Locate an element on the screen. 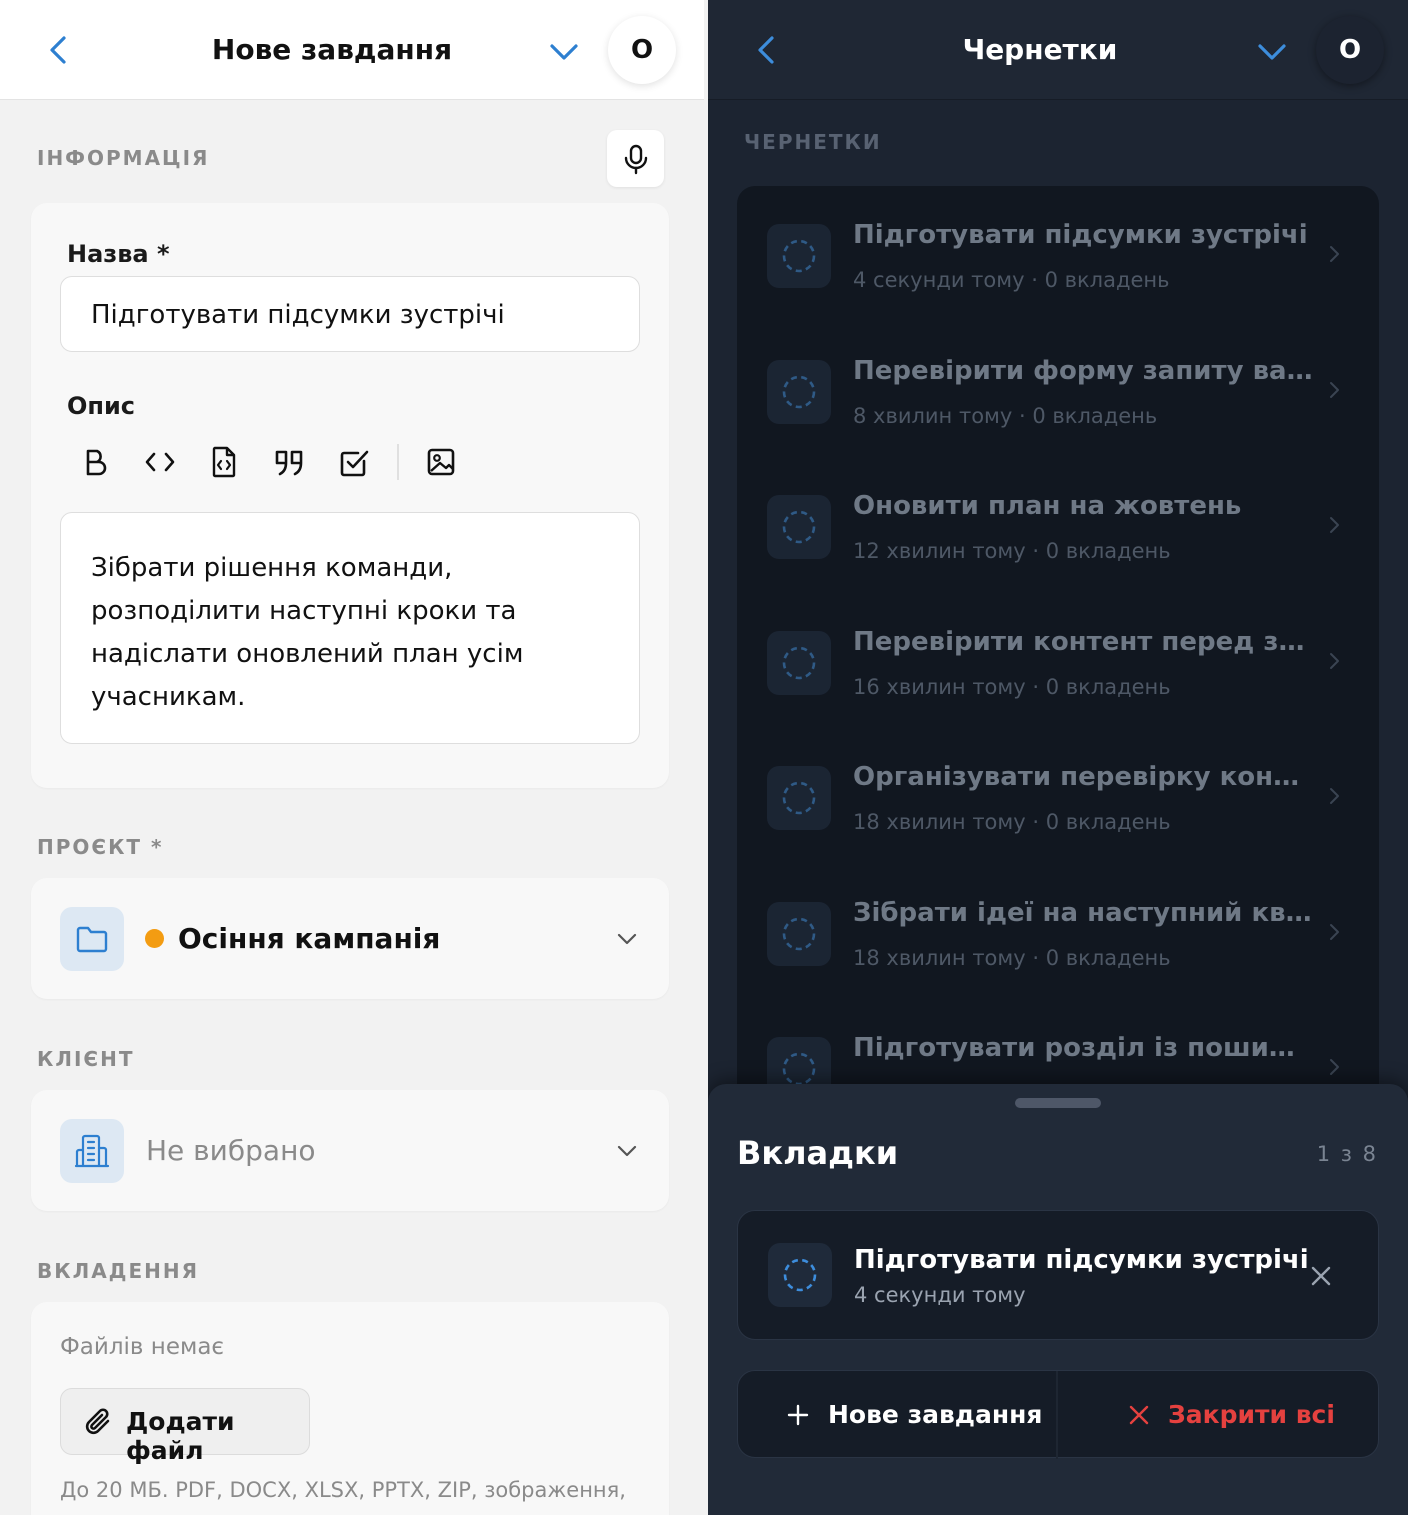 Image resolution: width=1408 pixels, height=1515 pixels. close-all-label: Закрити всі is located at coordinates (1251, 1414).